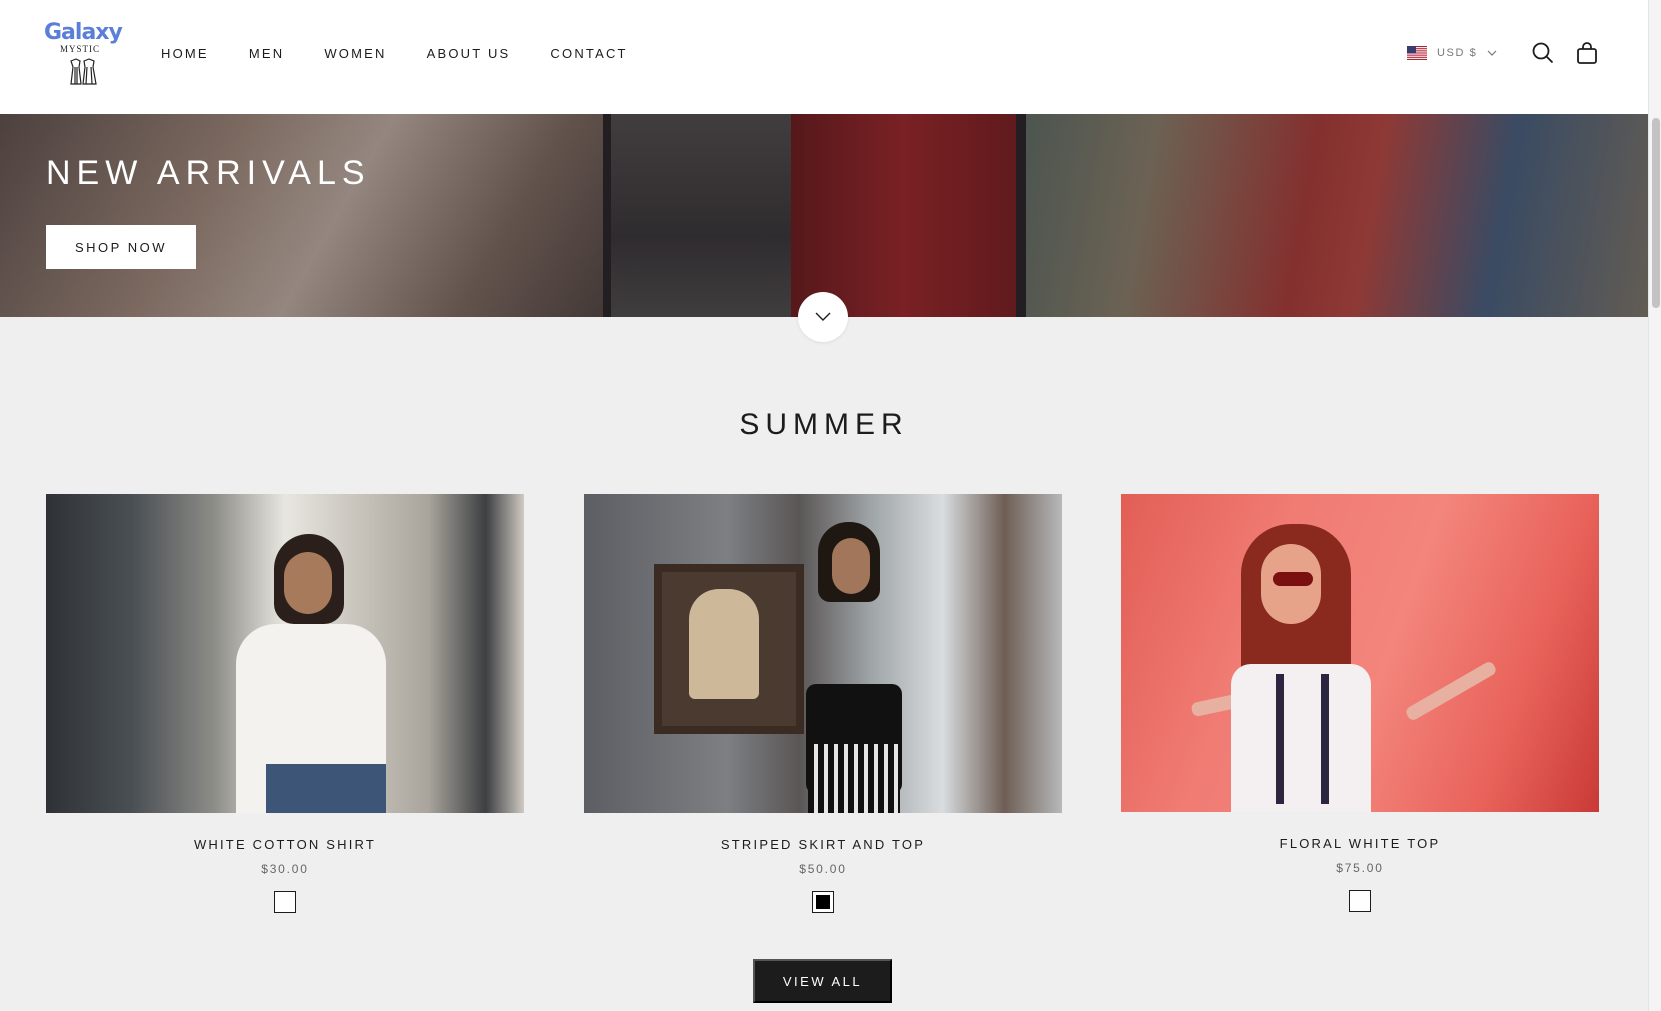 The image size is (1661, 1011). What do you see at coordinates (83, 71) in the screenshot?
I see `clothing-hanger-icon` at bounding box center [83, 71].